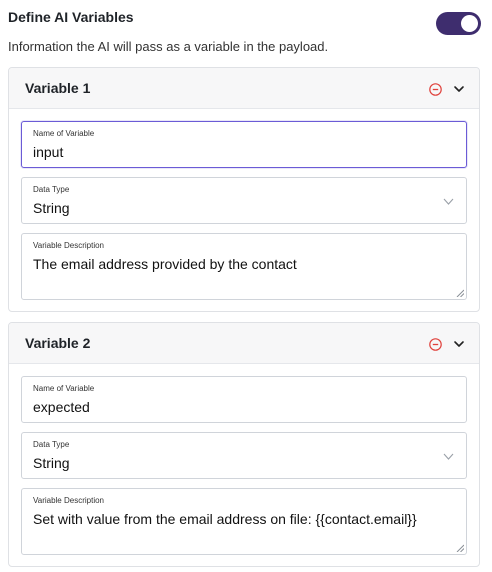 This screenshot has width=492, height=572. I want to click on variable-name-input: expected, so click(61, 407).